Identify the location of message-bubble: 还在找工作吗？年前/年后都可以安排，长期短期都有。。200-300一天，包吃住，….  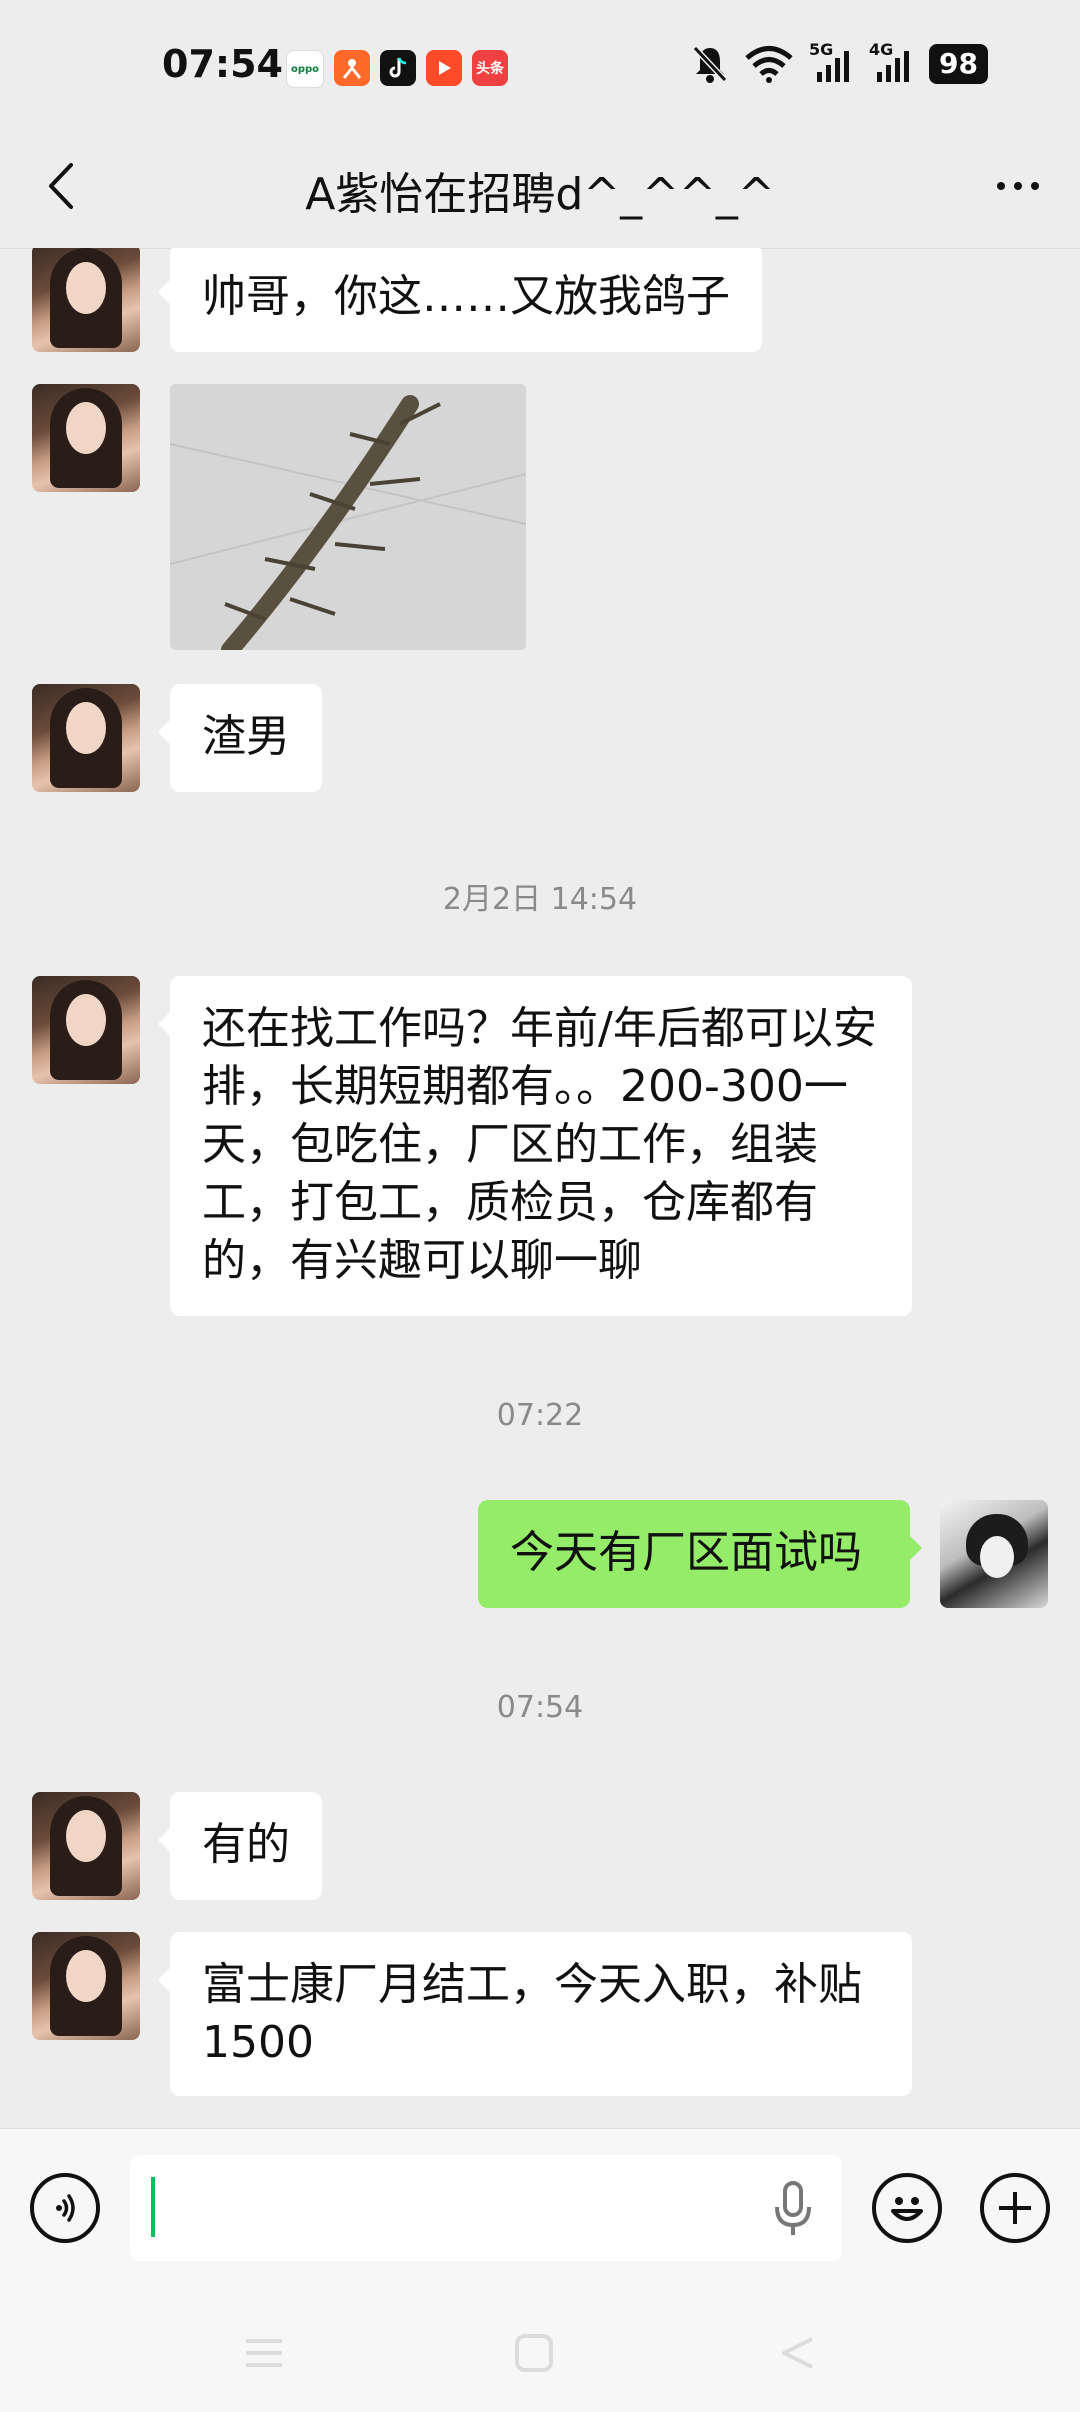
(535, 1146).